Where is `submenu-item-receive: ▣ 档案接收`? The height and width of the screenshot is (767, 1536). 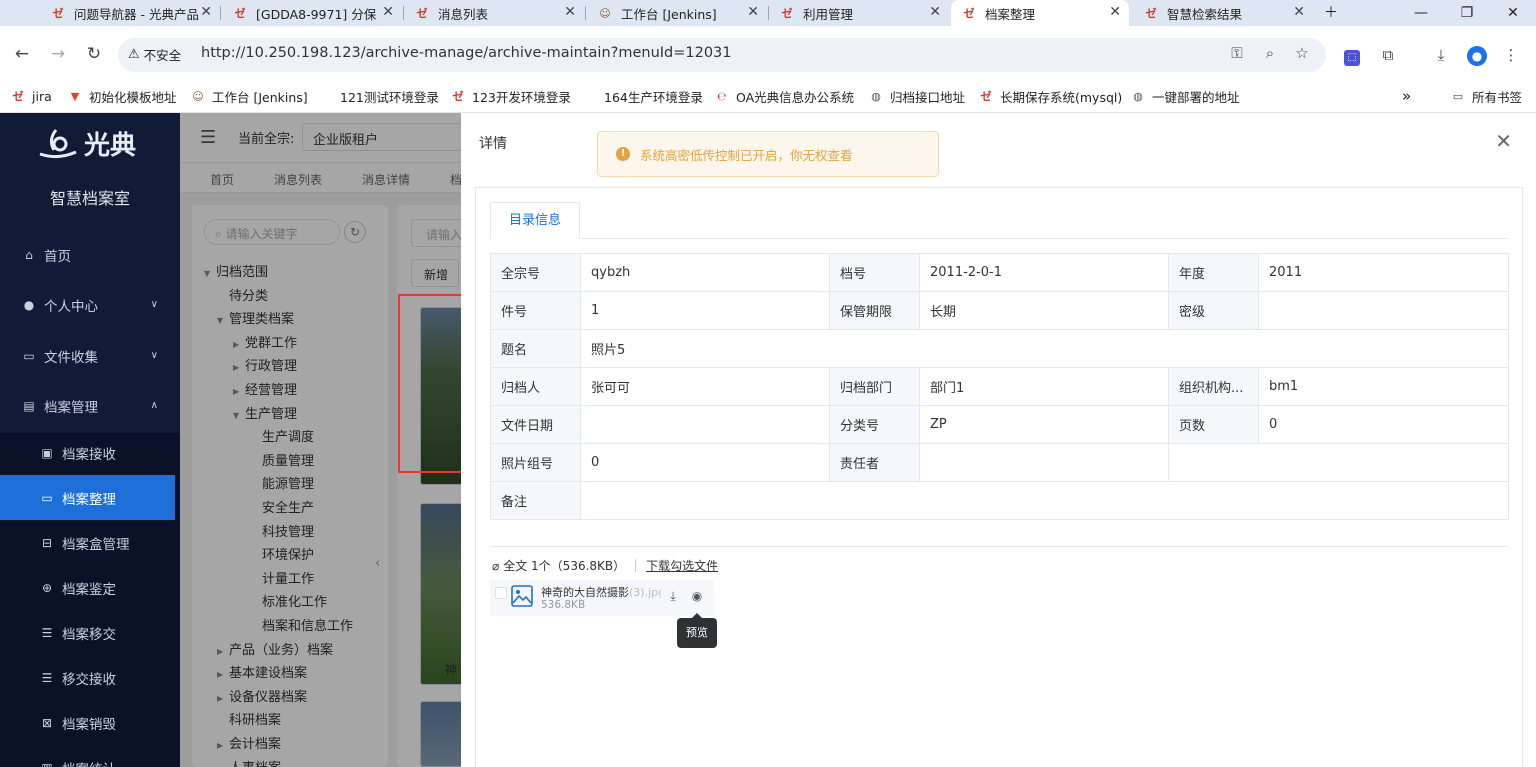
submenu-item-receive: ▣ 档案接收 is located at coordinates (90, 452).